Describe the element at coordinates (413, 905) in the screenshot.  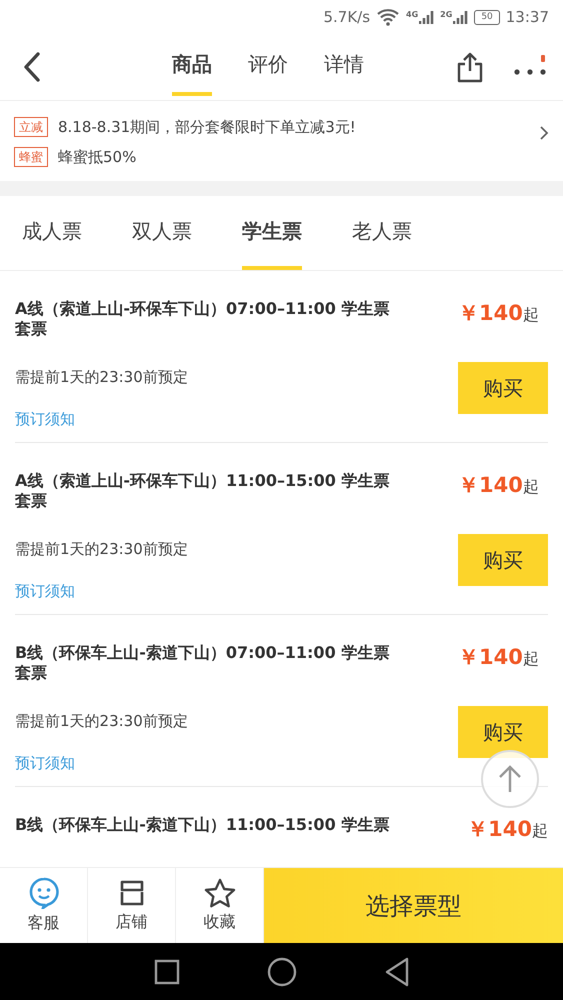
I see `select-ticket-button: 选择票型` at that location.